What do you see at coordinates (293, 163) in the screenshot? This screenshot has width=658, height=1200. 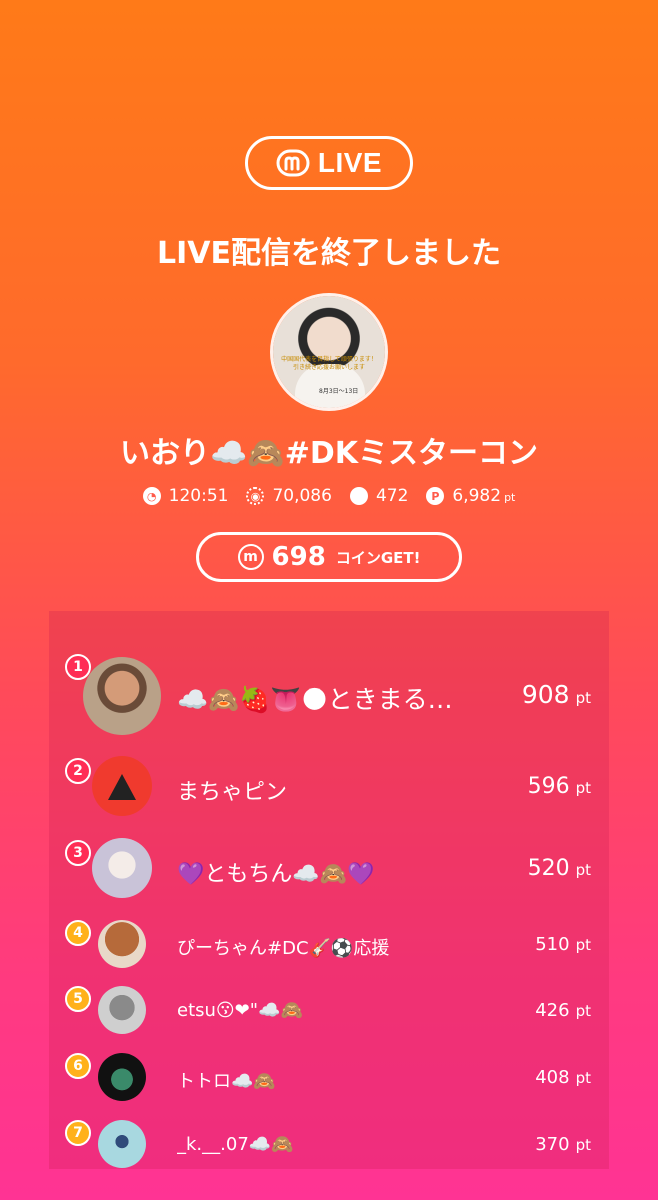 I see `mirrativ-logo-icon` at bounding box center [293, 163].